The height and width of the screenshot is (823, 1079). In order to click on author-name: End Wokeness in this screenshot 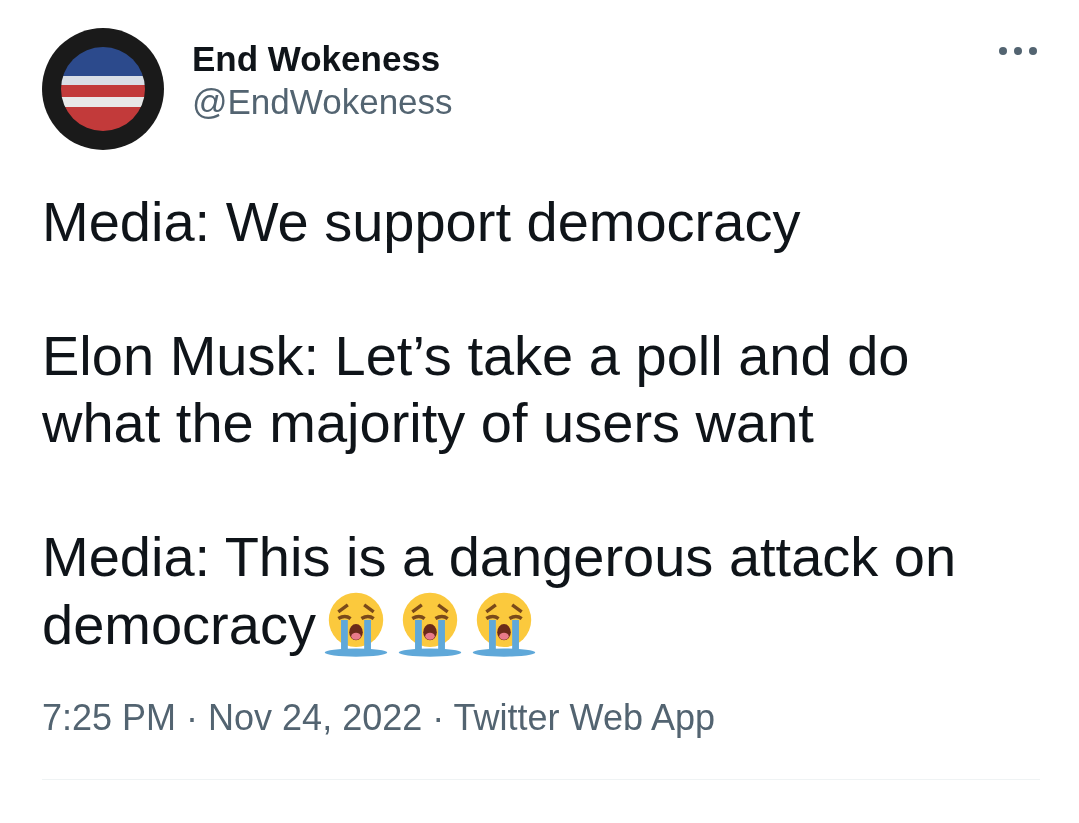, I will do `click(593, 59)`.